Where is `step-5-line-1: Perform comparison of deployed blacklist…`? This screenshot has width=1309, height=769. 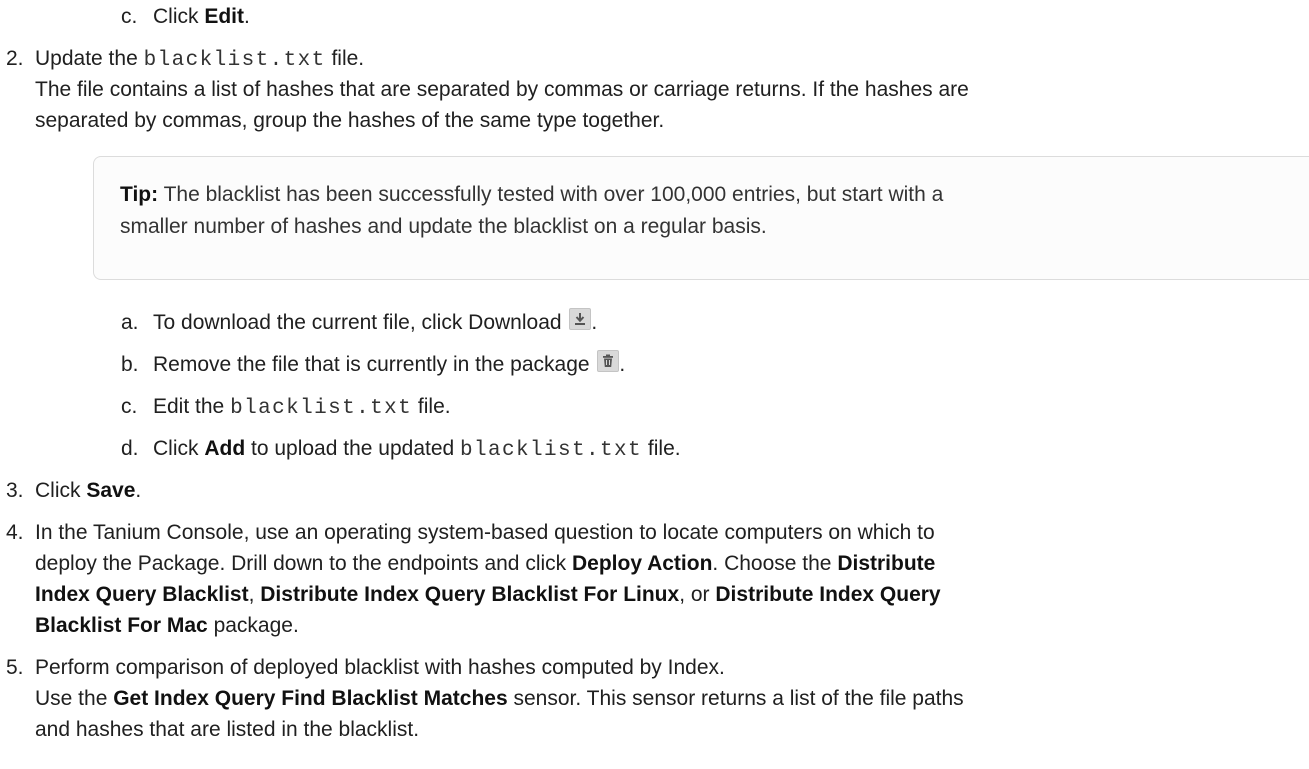
step-5-line-1: Perform comparison of deployed blacklist… is located at coordinates (380, 667).